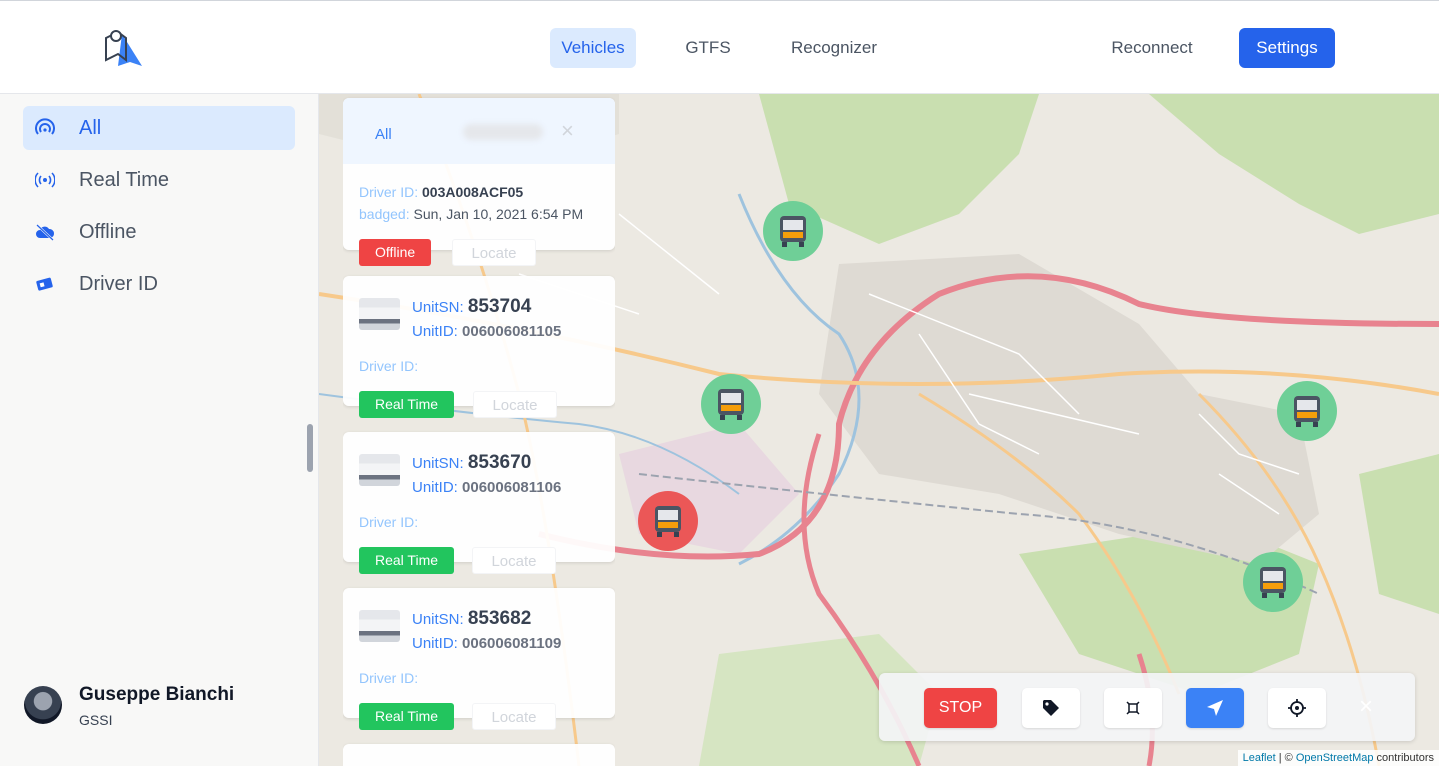  I want to click on leaflet-link: Leaflet, so click(1259, 758).